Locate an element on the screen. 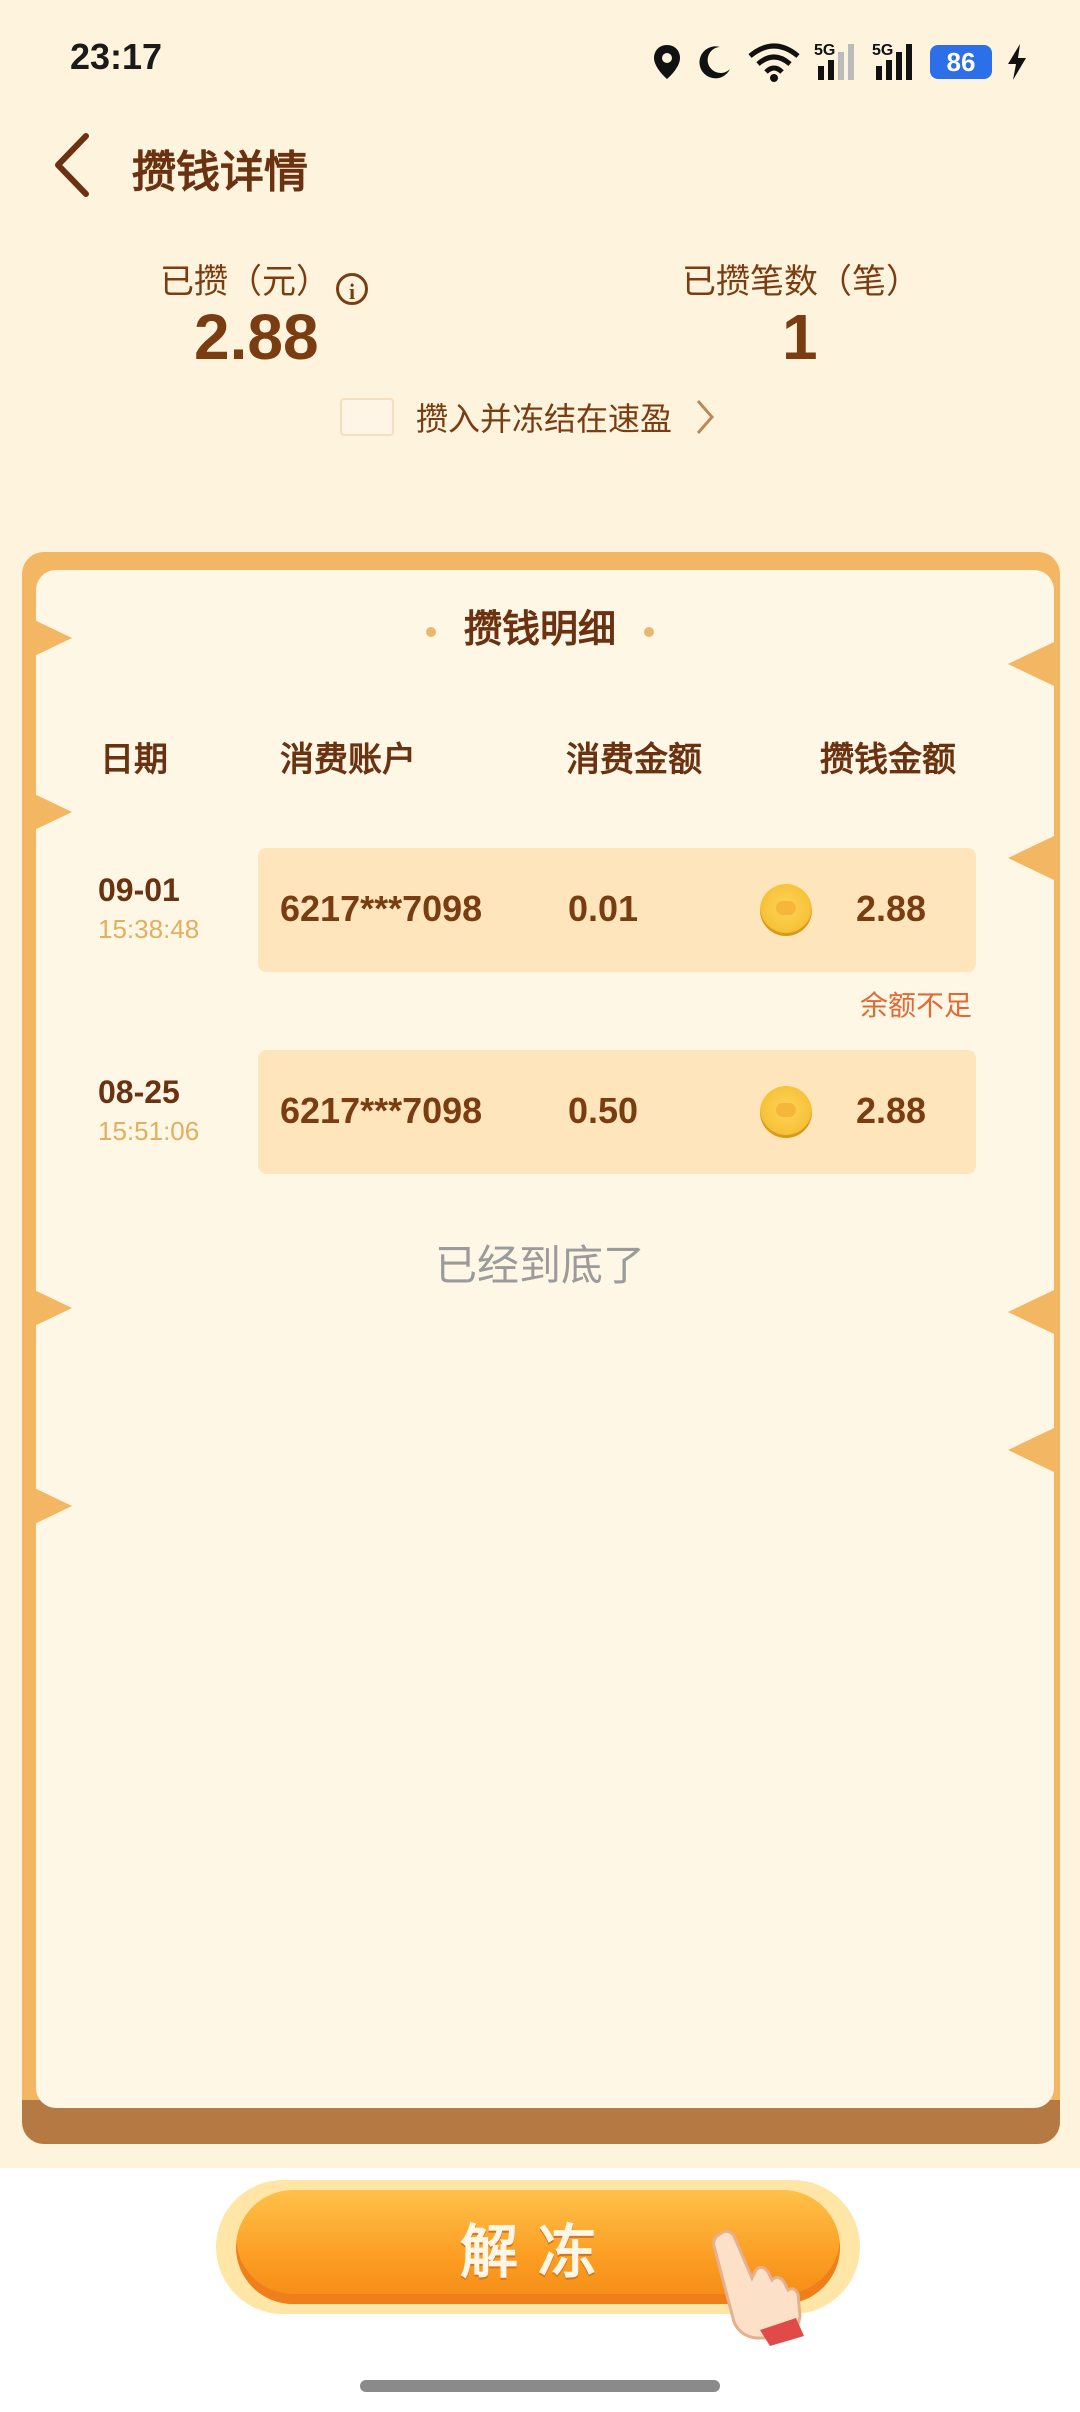 The width and height of the screenshot is (1080, 2412). row-note: 余额不足 is located at coordinates (916, 1005).